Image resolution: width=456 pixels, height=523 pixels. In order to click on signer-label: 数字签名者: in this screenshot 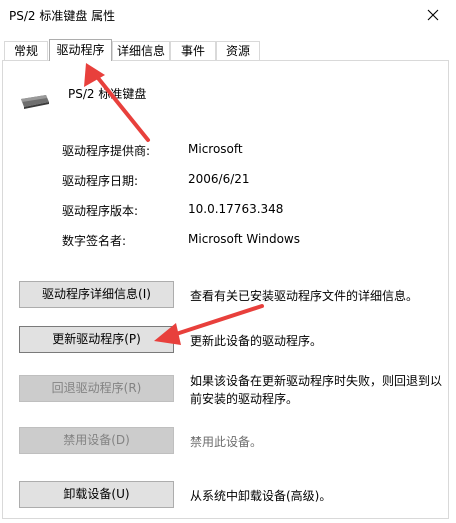, I will do `click(94, 241)`.